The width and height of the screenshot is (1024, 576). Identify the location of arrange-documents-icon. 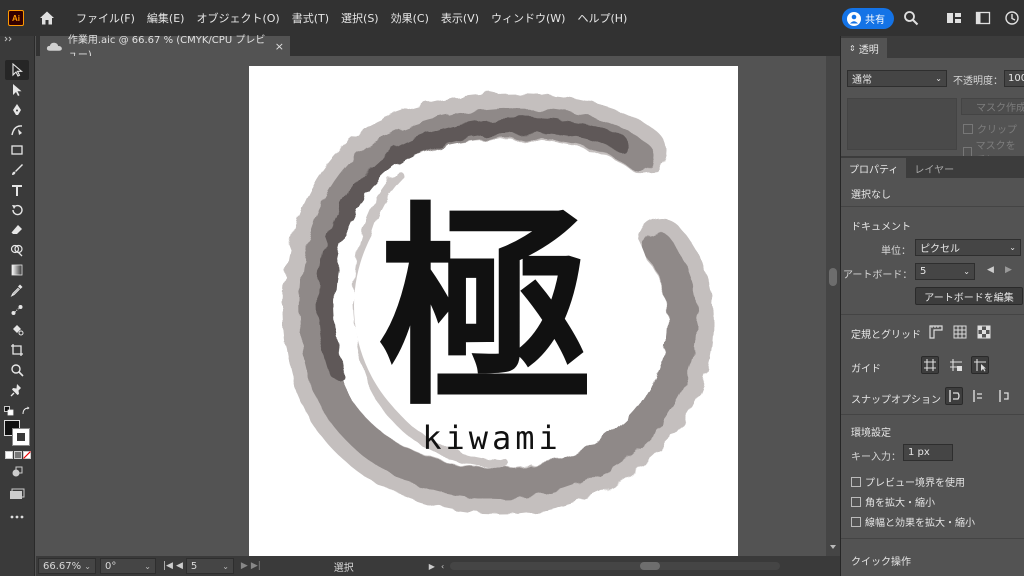
(954, 18).